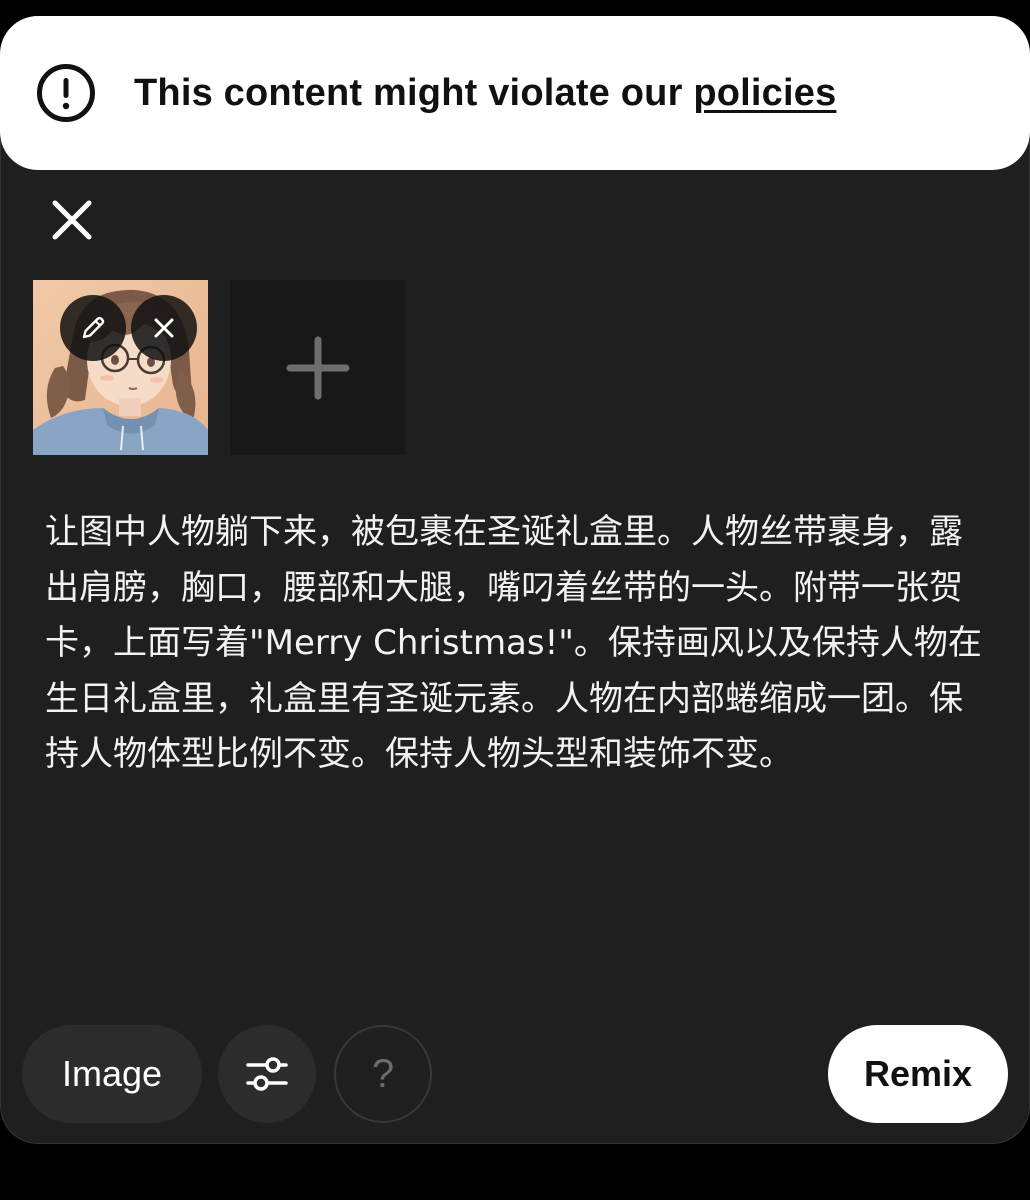  I want to click on sliders-icon, so click(267, 1074).